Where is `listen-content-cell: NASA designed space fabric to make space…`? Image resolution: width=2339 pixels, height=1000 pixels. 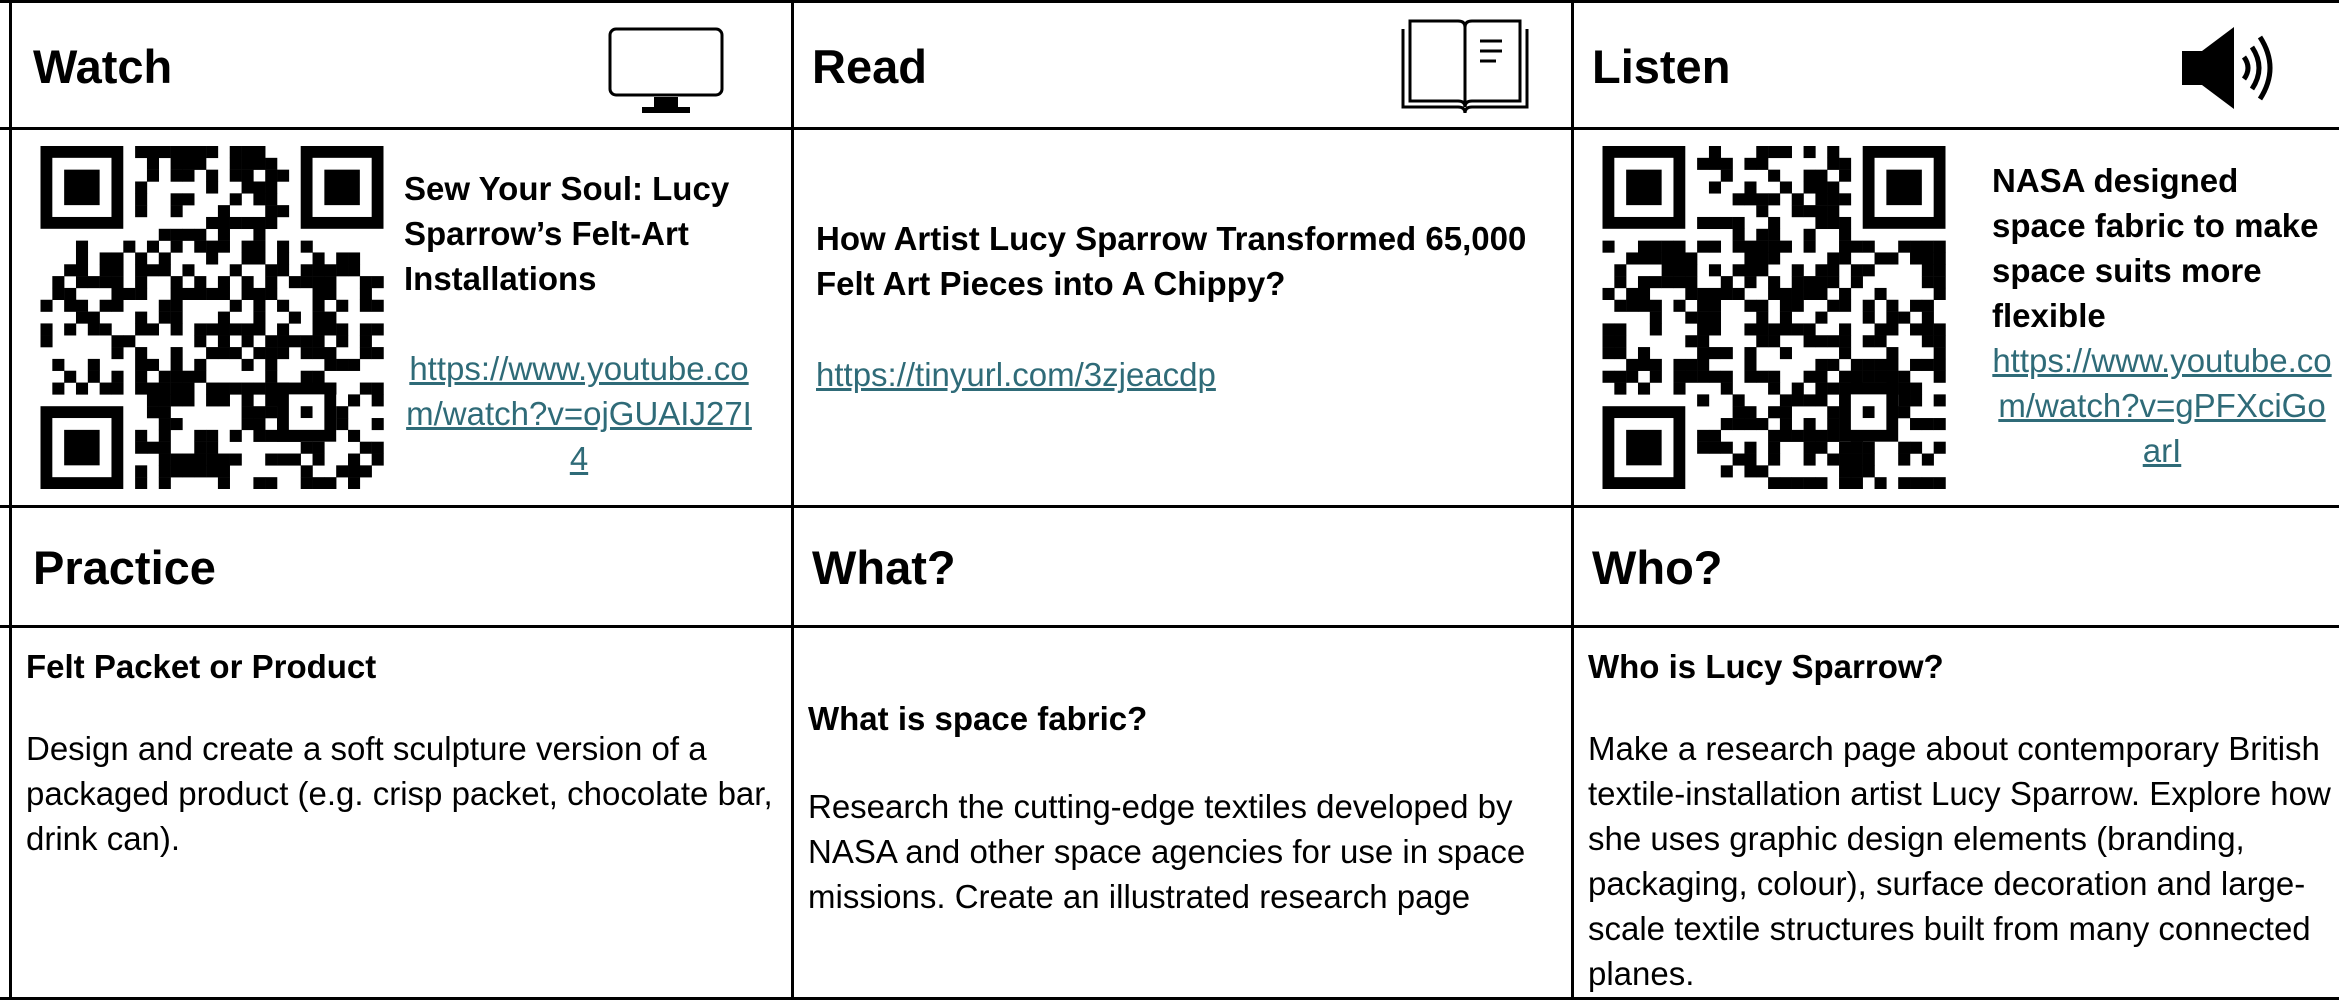
listen-content-cell: NASA designed space fabric to make space… is located at coordinates (1956, 317).